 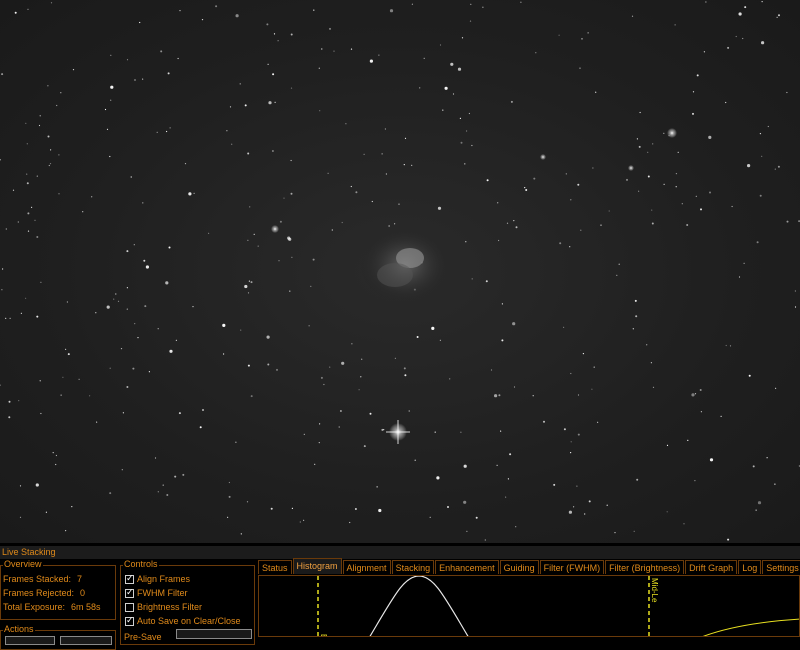 What do you see at coordinates (400, 552) in the screenshot?
I see `panel-title: Live Stacking` at bounding box center [400, 552].